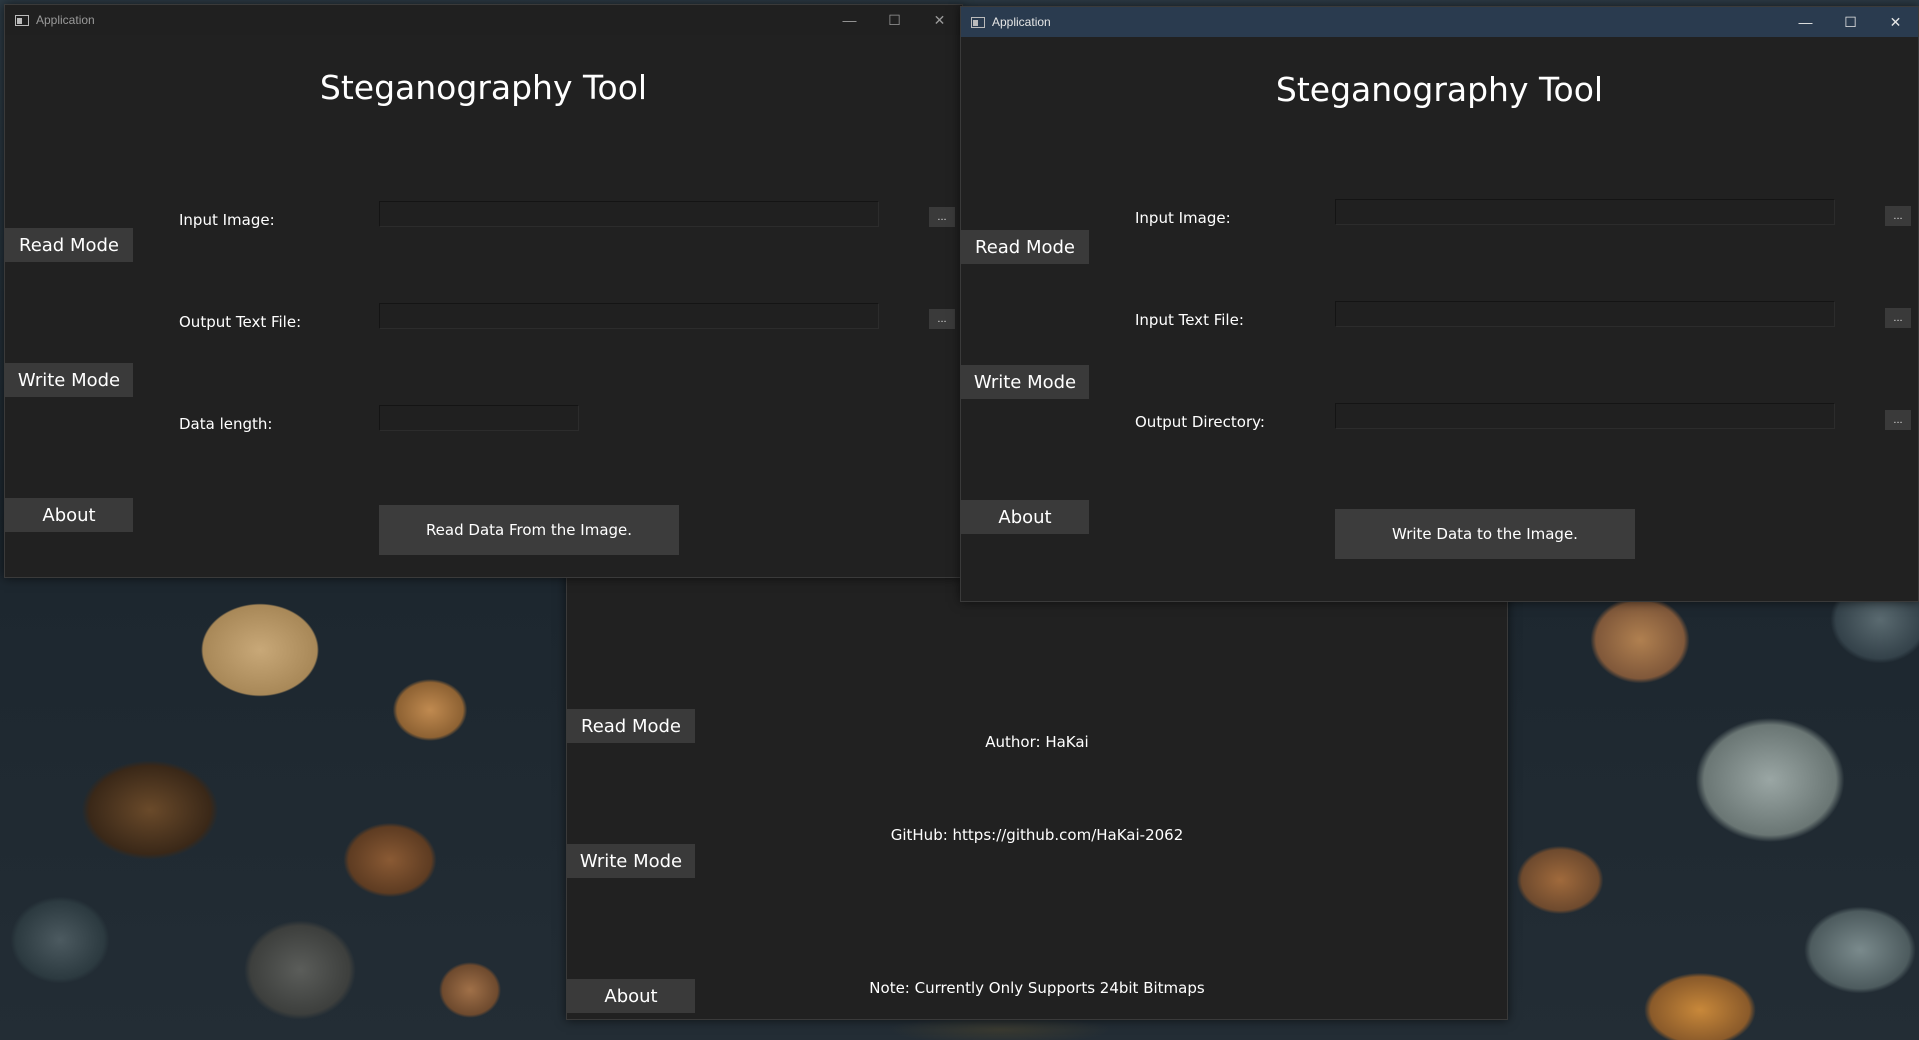 The image size is (1919, 1040). I want to click on input-text-file-field, so click(1585, 314).